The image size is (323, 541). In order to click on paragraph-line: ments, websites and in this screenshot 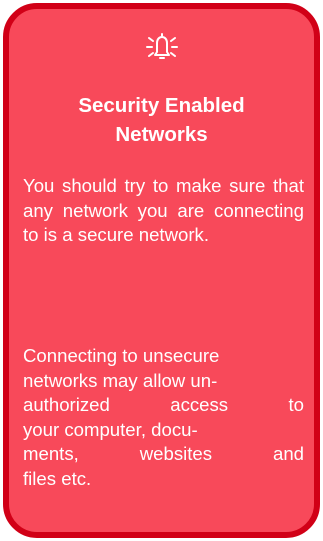, I will do `click(163, 453)`.